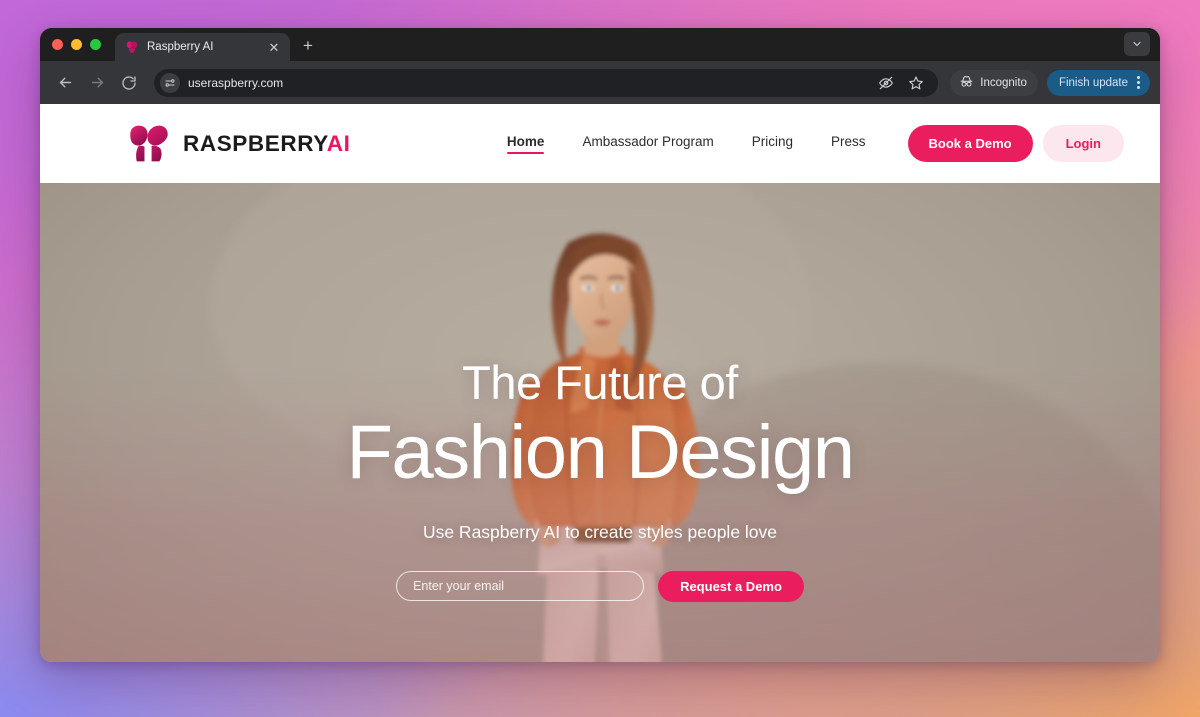  Describe the element at coordinates (97, 83) in the screenshot. I see `arrow-right-icon` at that location.